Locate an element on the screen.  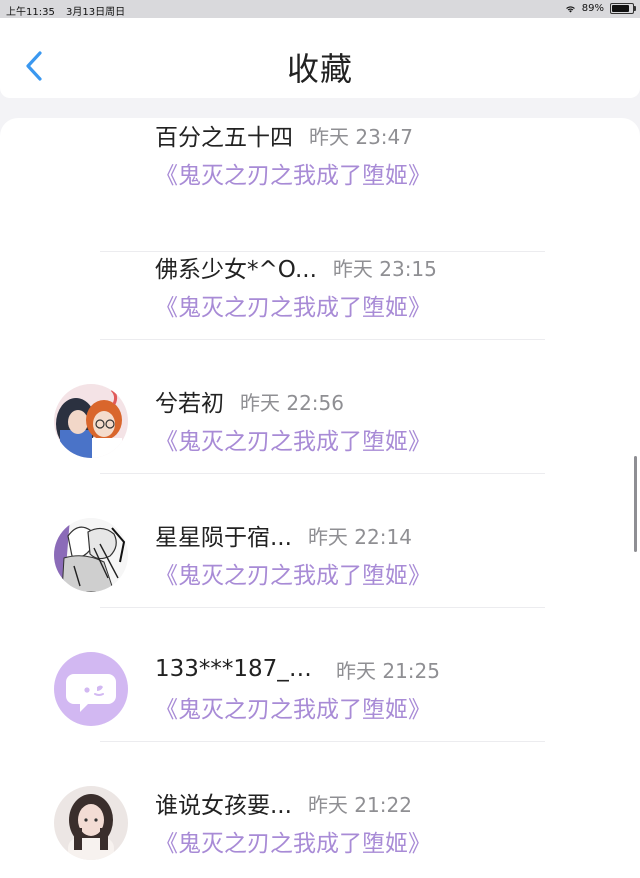
timestamp: 昨天 21:25 is located at coordinates (388, 670).